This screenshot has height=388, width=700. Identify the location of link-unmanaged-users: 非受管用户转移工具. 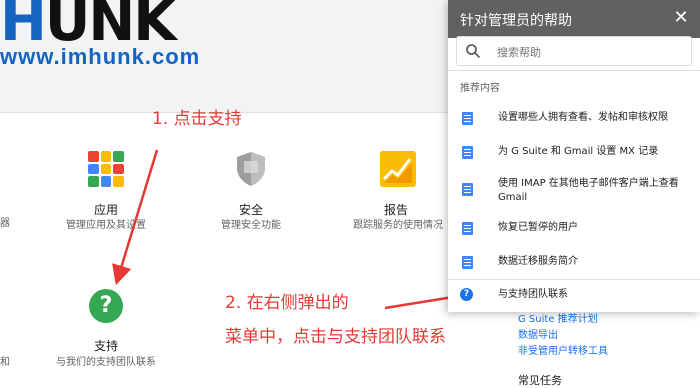
(563, 349).